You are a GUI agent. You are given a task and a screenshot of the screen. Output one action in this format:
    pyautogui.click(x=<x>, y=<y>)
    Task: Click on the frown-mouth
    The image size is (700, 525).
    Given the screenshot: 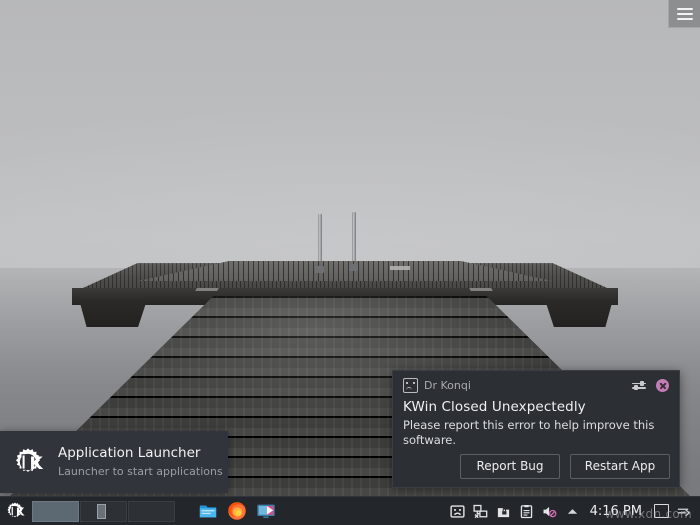 What is the action you would take?
    pyautogui.click(x=409, y=388)
    